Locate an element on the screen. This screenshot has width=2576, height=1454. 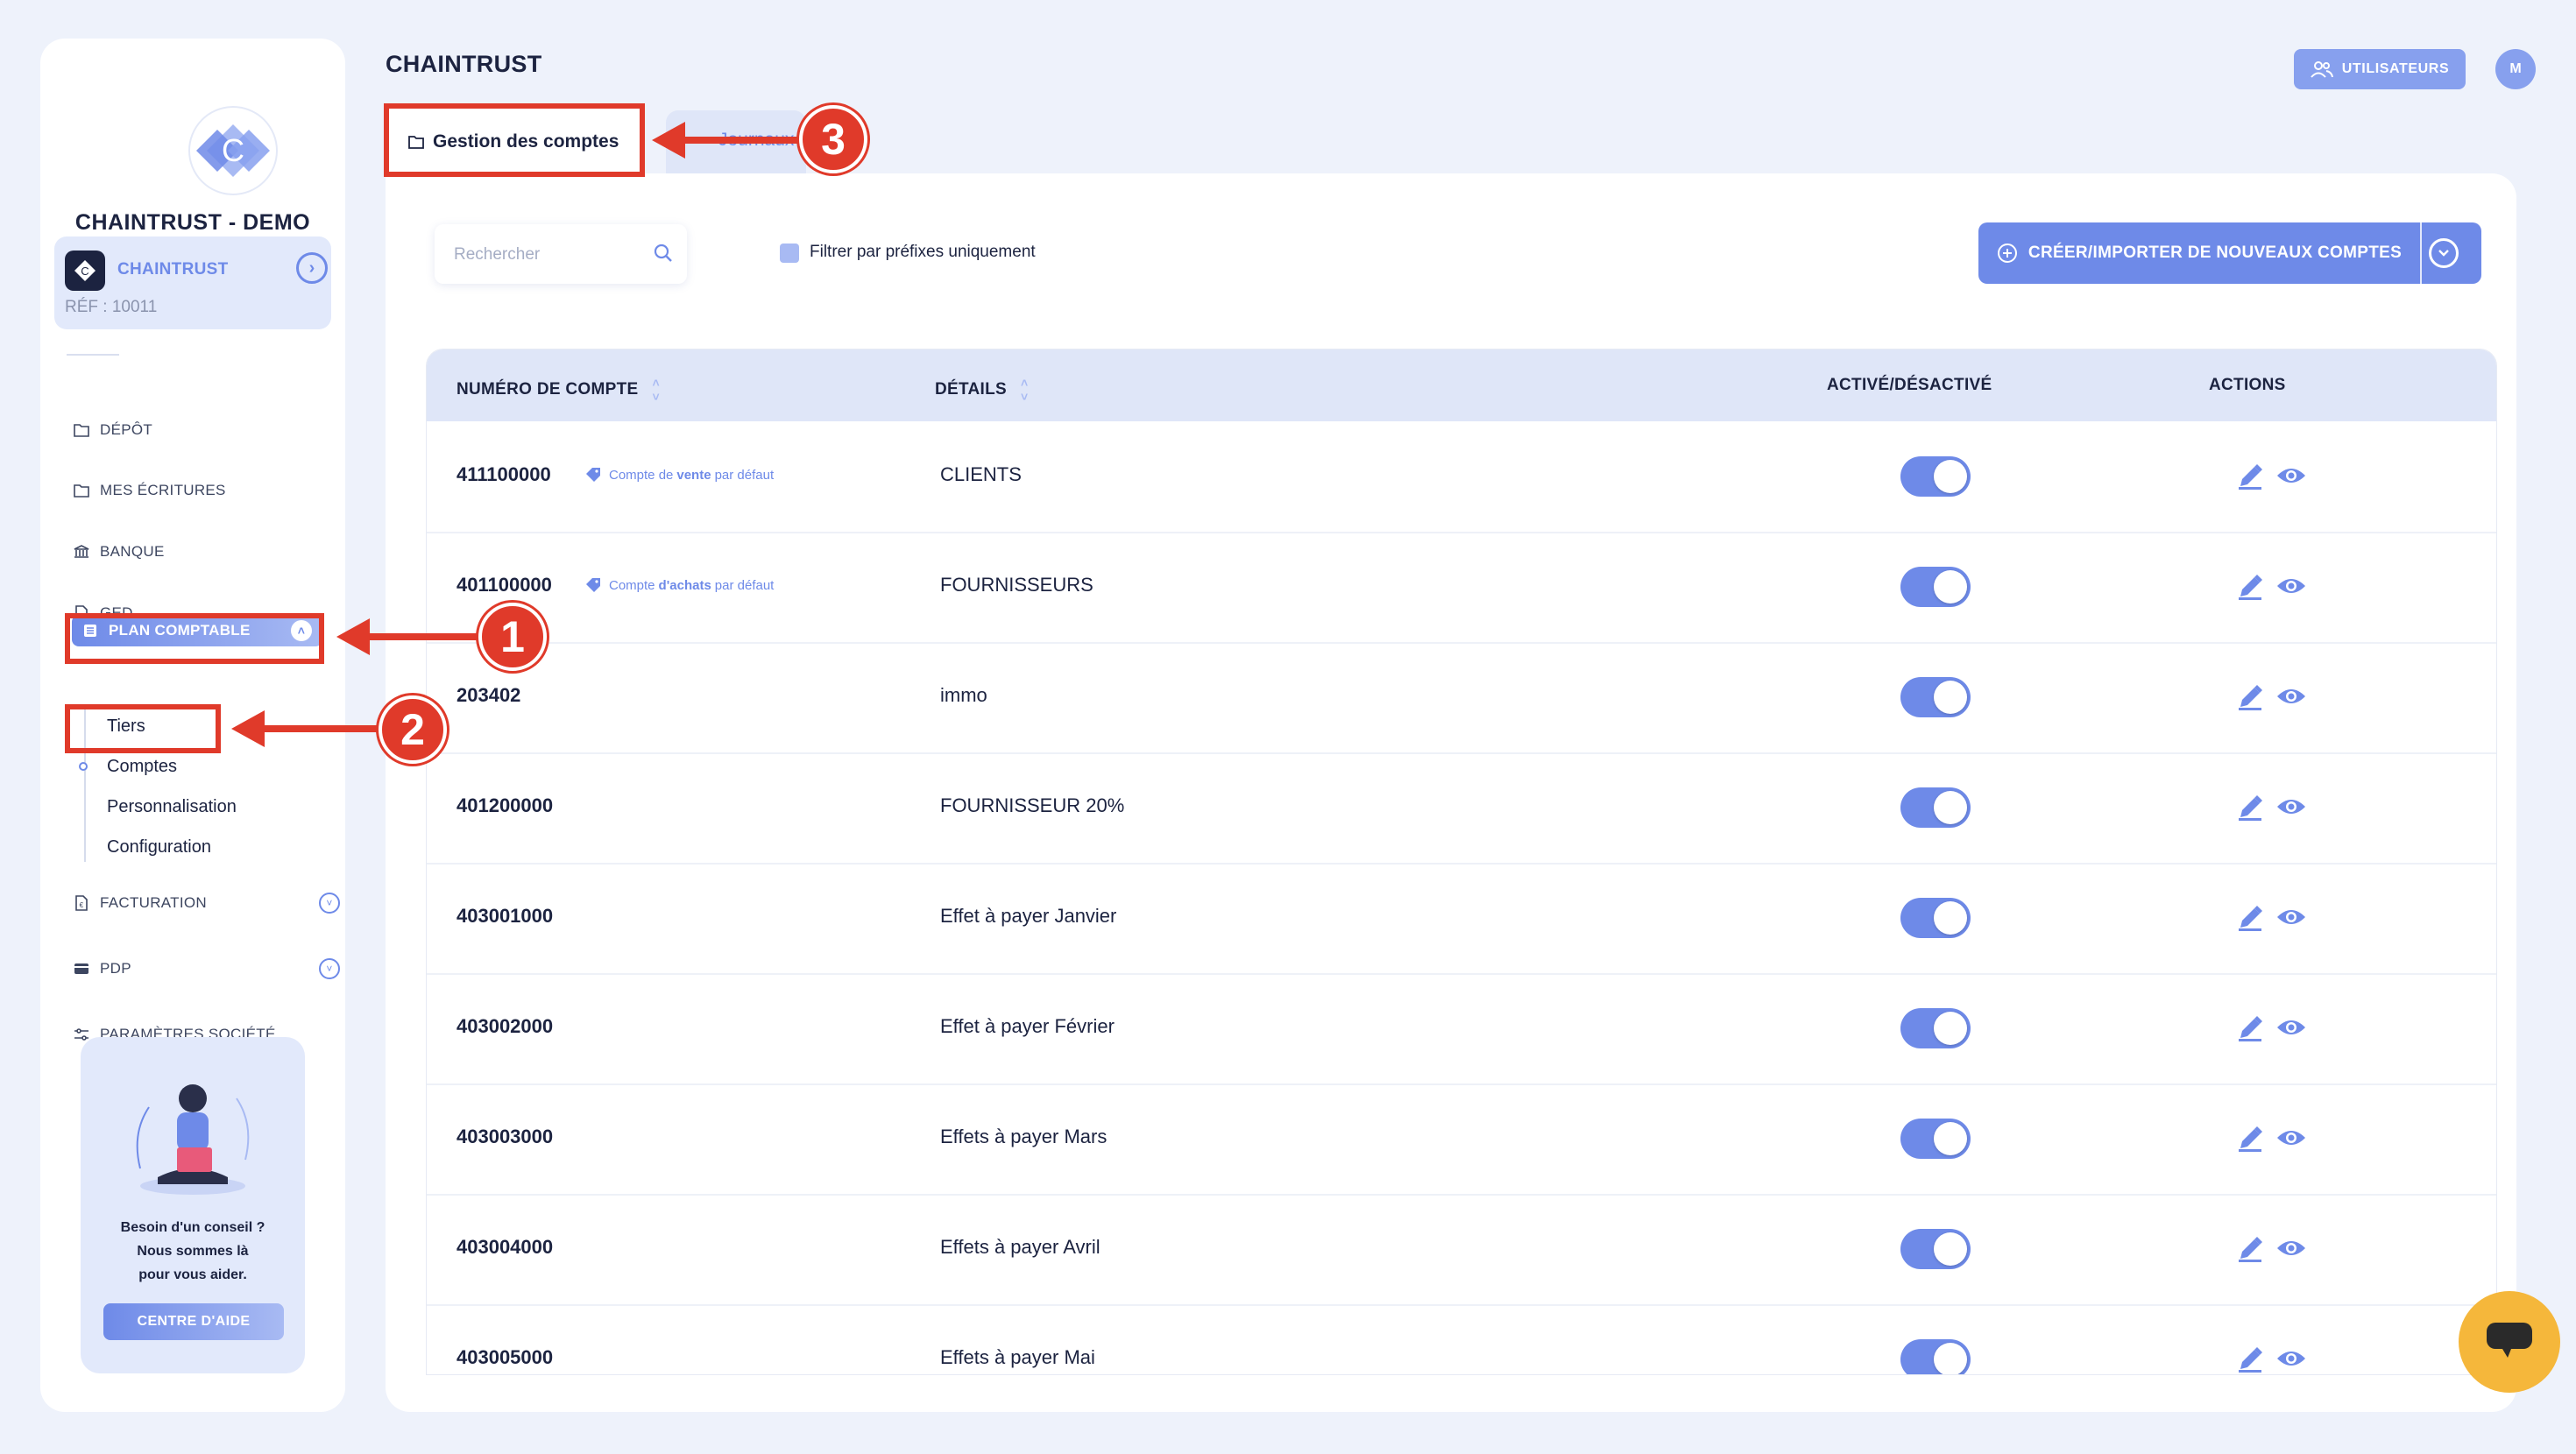
annotation-number-2: 2 is located at coordinates (413, 729).